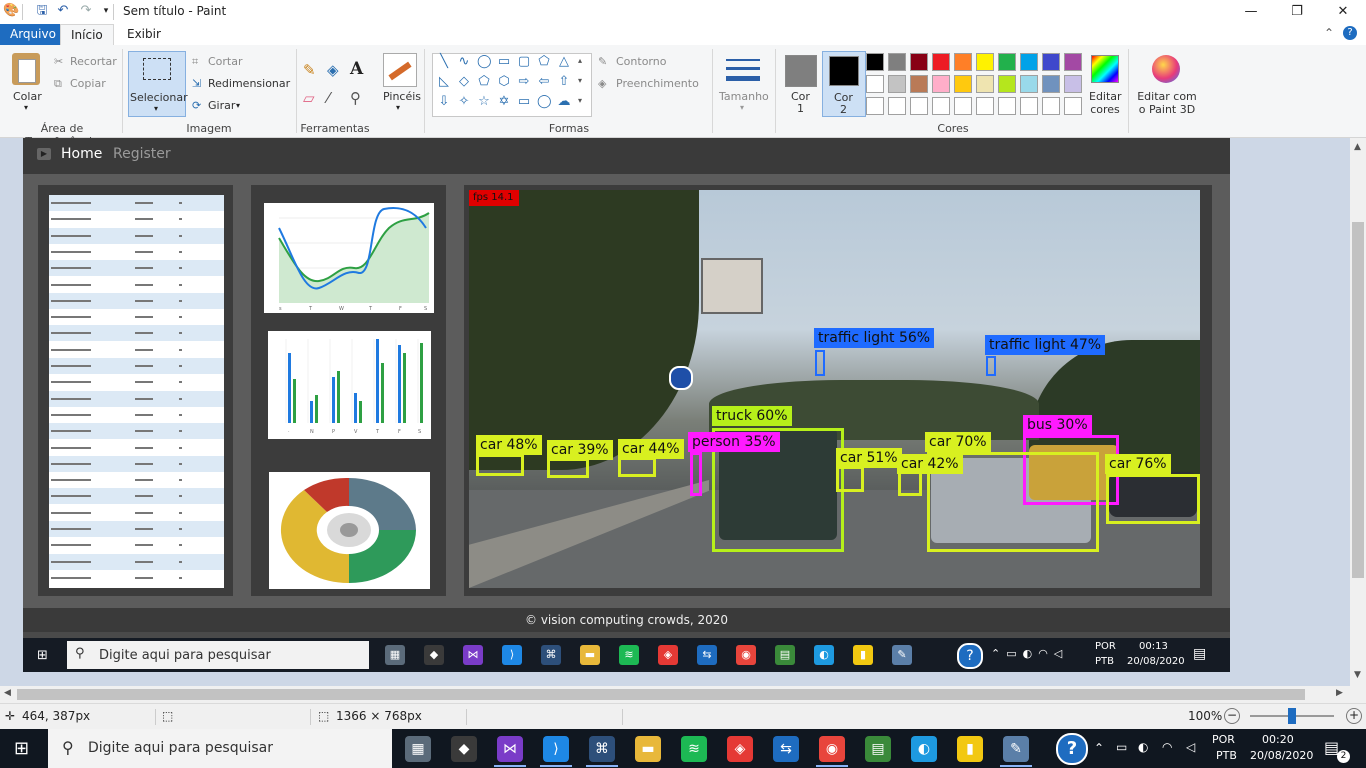 Image resolution: width=1366 pixels, height=768 pixels. What do you see at coordinates (832, 749) in the screenshot?
I see `chrome-icon: ◉` at bounding box center [832, 749].